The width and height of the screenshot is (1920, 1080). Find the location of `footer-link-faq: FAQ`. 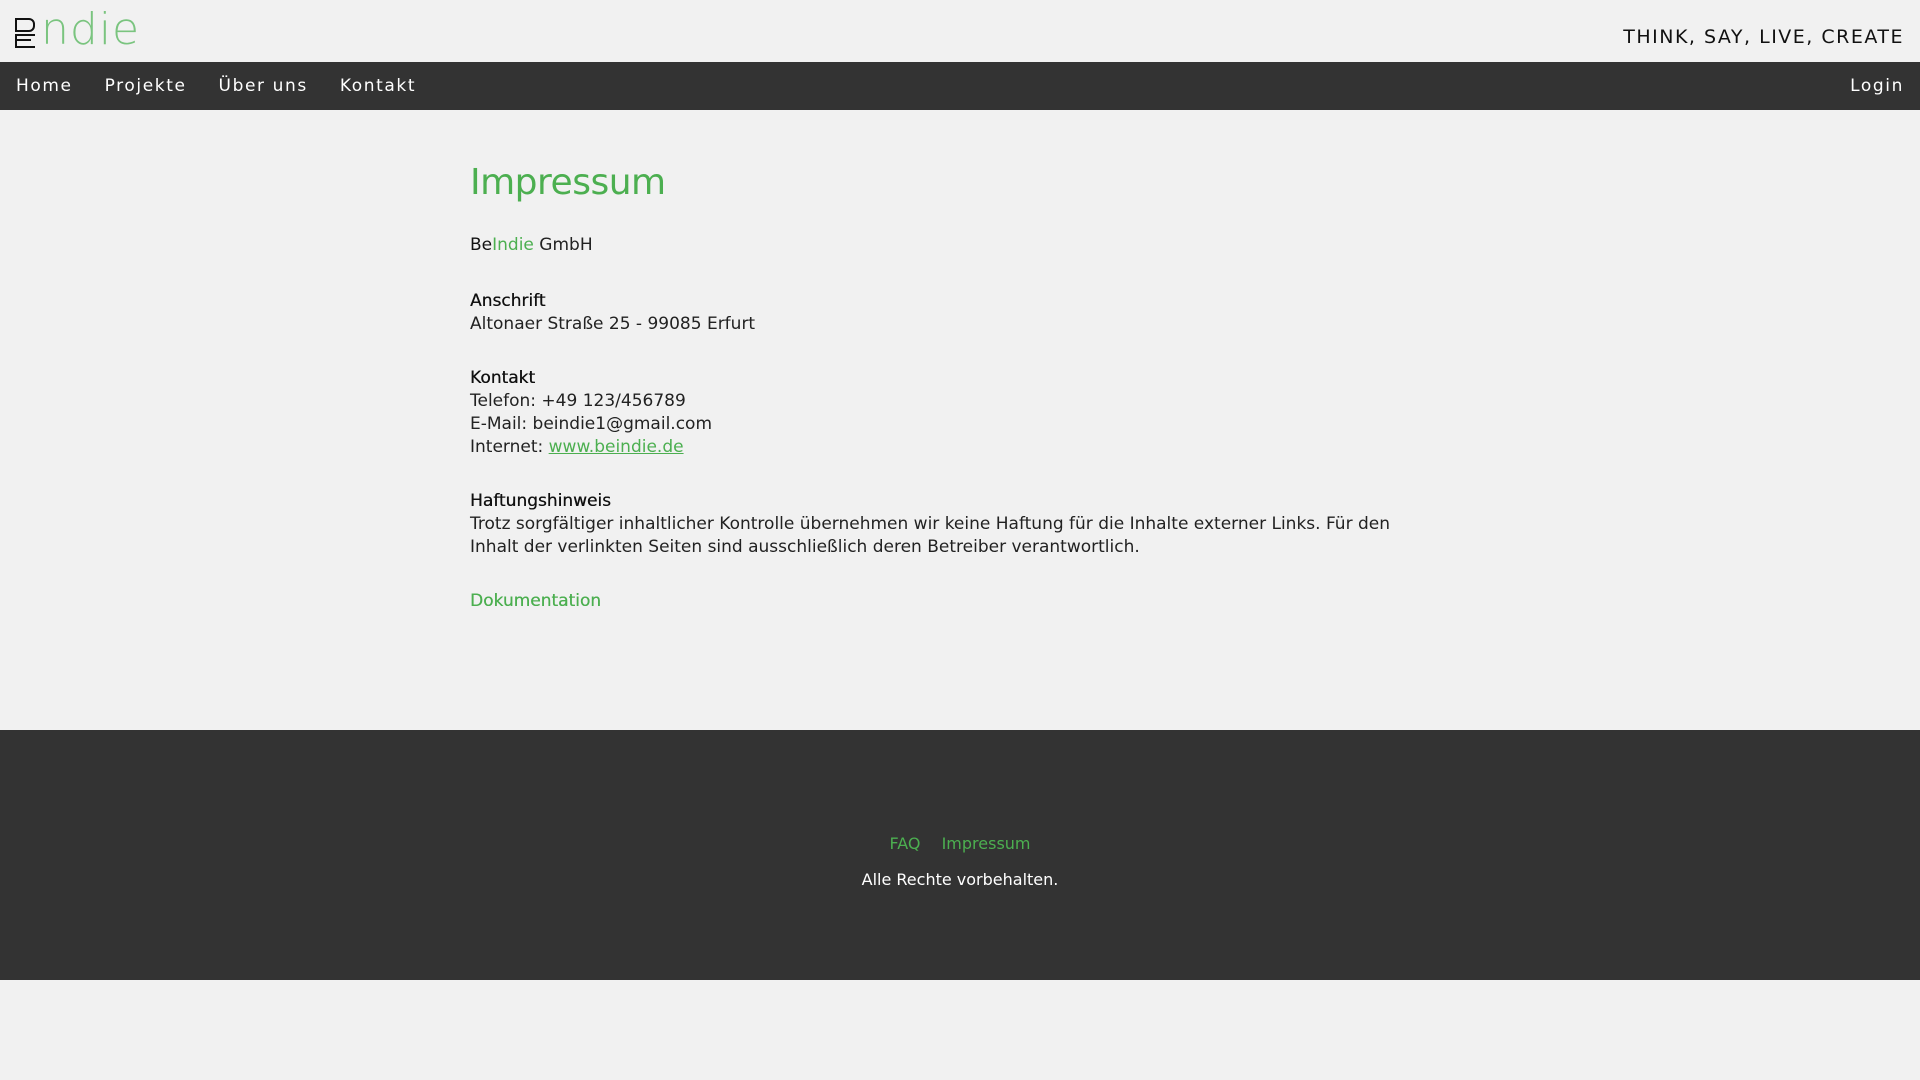

footer-link-faq: FAQ is located at coordinates (904, 843).